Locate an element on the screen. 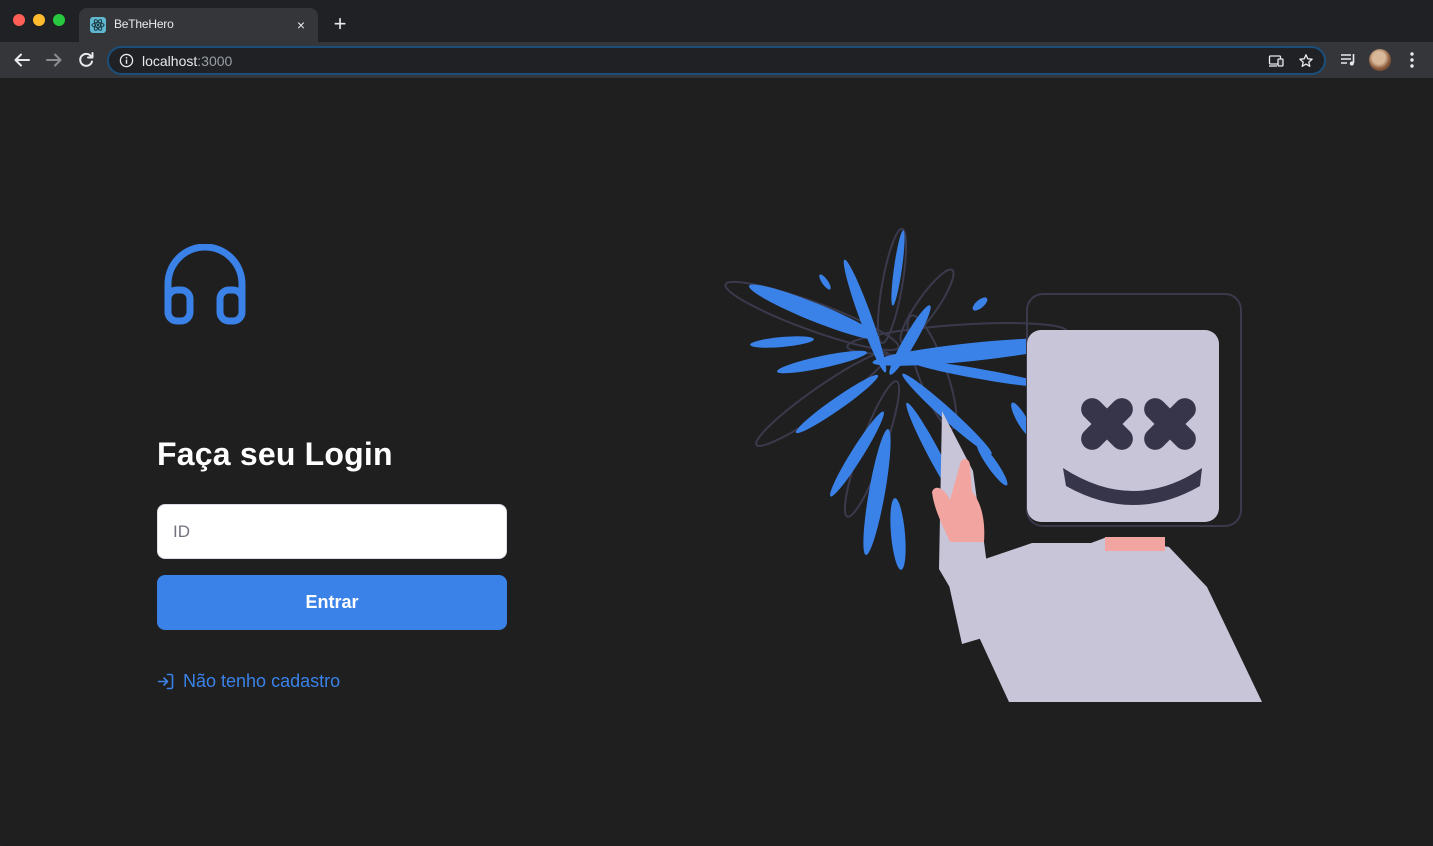 This screenshot has width=1433, height=846. new-tab-button: + is located at coordinates (340, 24).